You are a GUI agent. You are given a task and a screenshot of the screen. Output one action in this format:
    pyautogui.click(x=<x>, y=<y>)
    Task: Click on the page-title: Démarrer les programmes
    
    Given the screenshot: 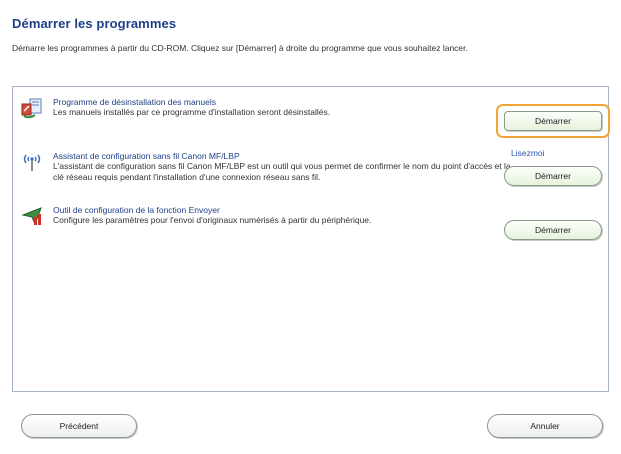 What is the action you would take?
    pyautogui.click(x=94, y=23)
    